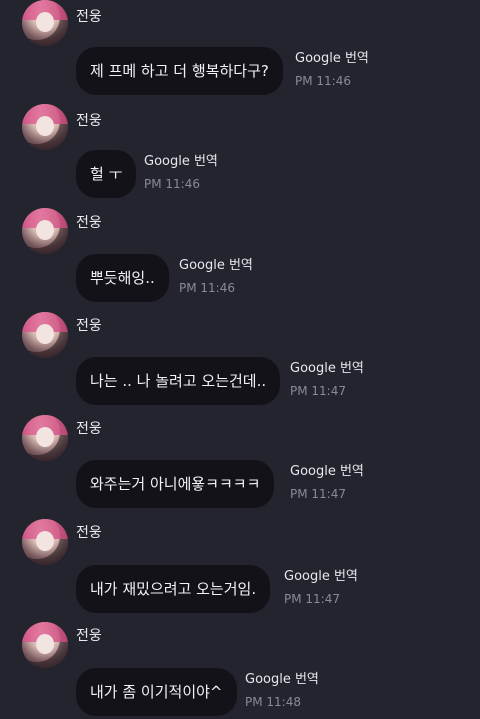 This screenshot has width=480, height=719. I want to click on message-row: 전웅 와주는거 아니에욯ㅋㅋㅋㅋ Google 번역 PM 11:47, so click(240, 466).